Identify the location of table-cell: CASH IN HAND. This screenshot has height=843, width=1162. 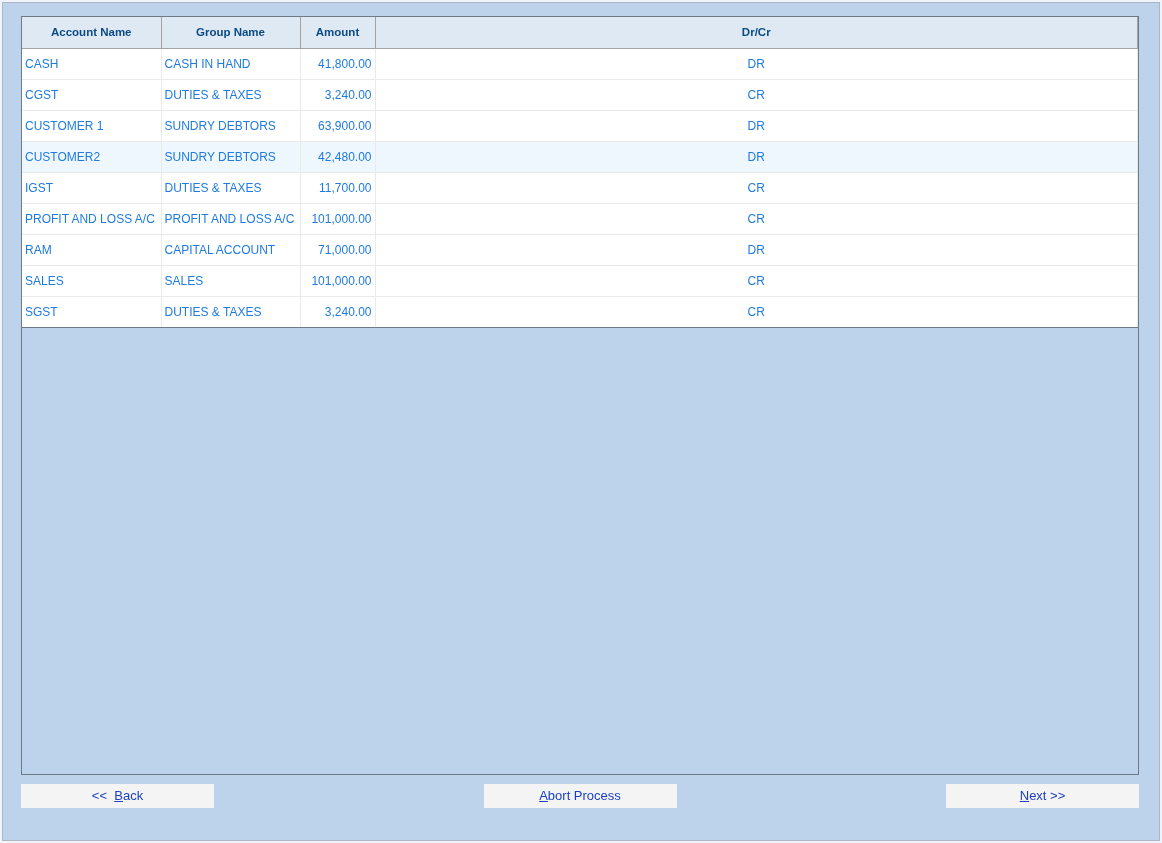
(230, 63).